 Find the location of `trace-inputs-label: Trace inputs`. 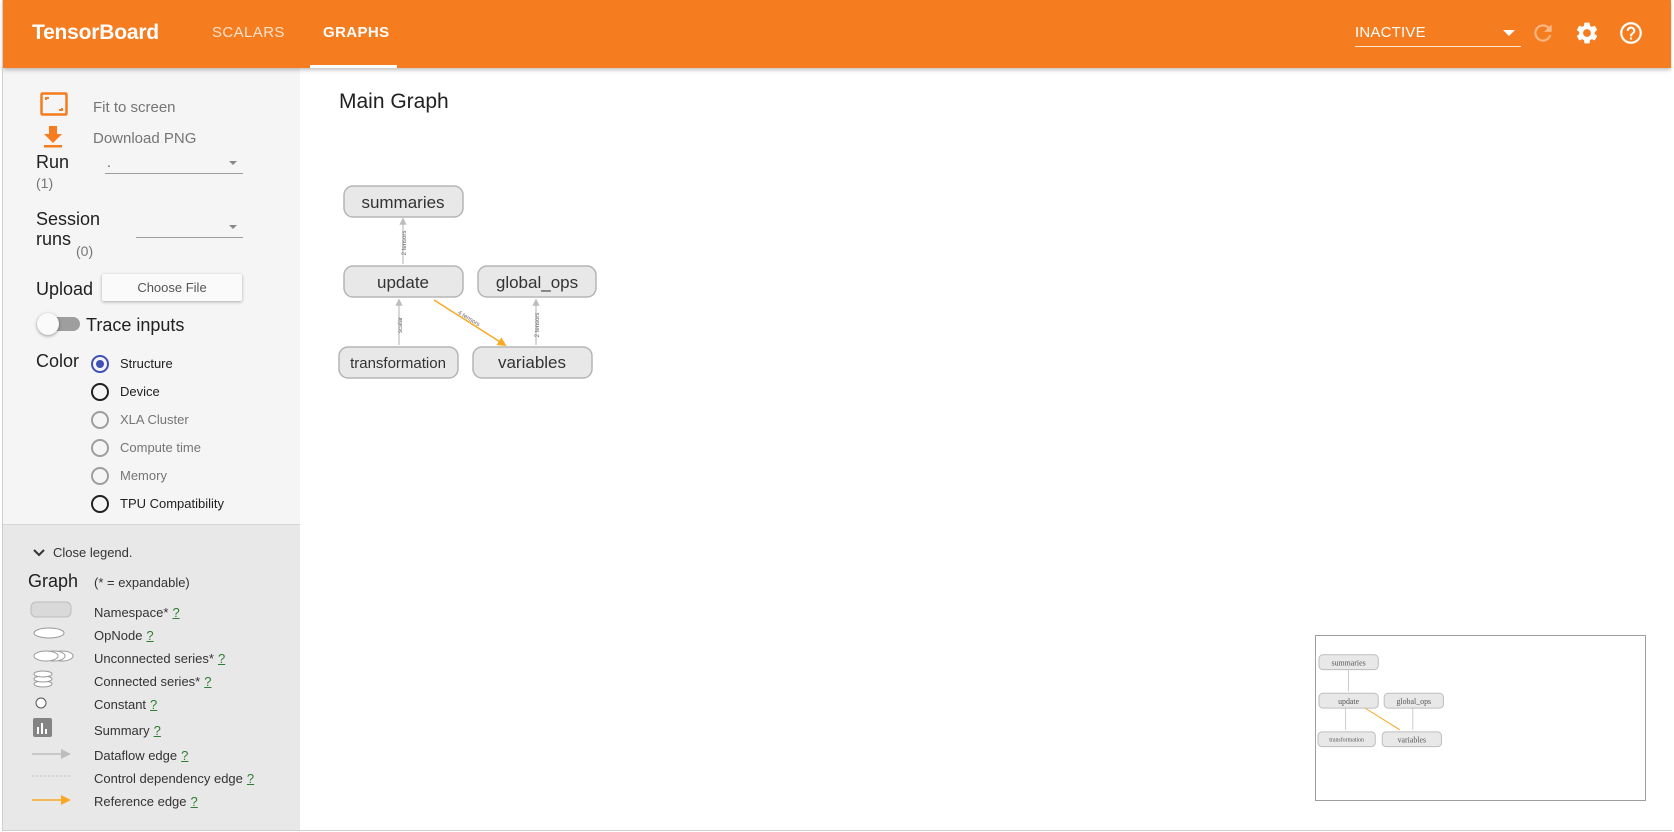

trace-inputs-label: Trace inputs is located at coordinates (135, 325).